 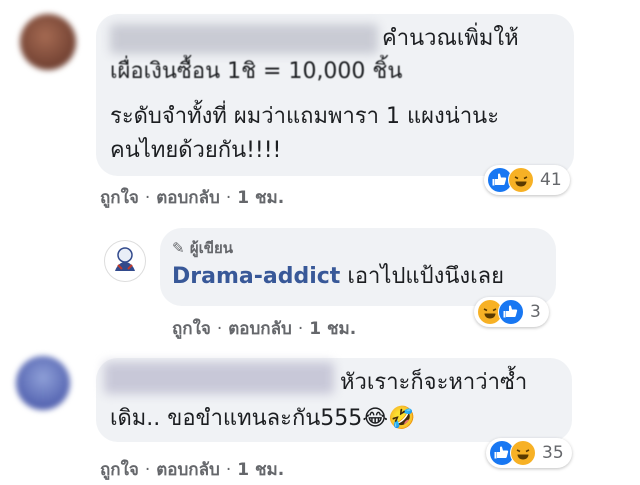 What do you see at coordinates (434, 382) in the screenshot?
I see `comment-text-line1: หัวเราะก็จะหาว่าซ้ำ` at bounding box center [434, 382].